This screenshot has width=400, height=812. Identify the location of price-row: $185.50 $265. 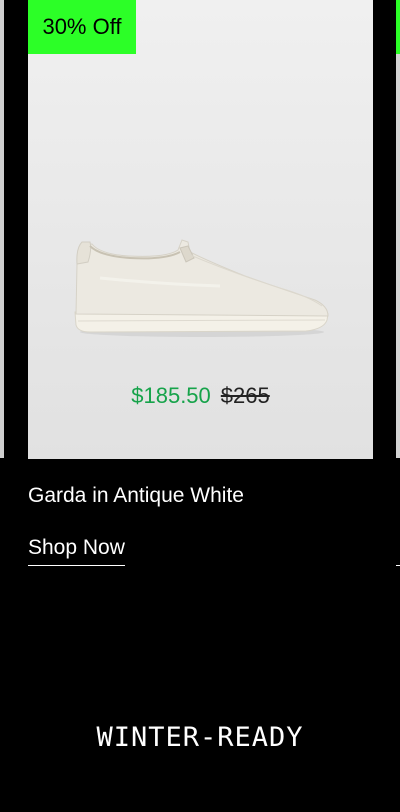
(200, 396).